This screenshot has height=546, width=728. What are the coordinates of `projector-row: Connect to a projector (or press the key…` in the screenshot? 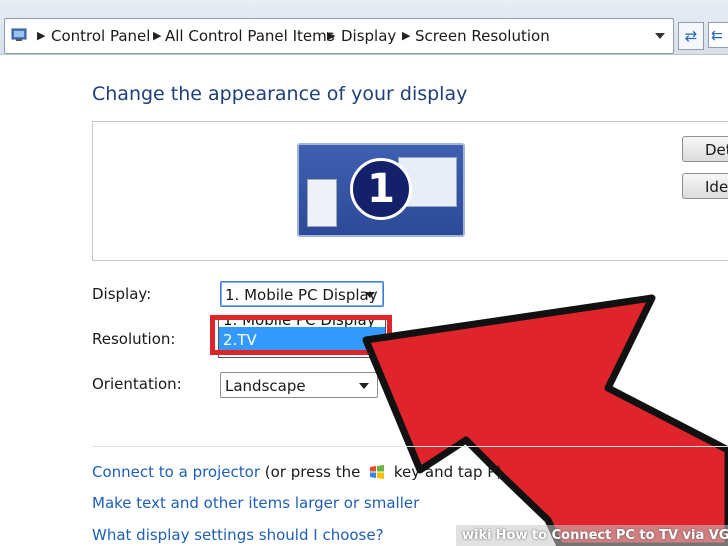 It's located at (297, 472).